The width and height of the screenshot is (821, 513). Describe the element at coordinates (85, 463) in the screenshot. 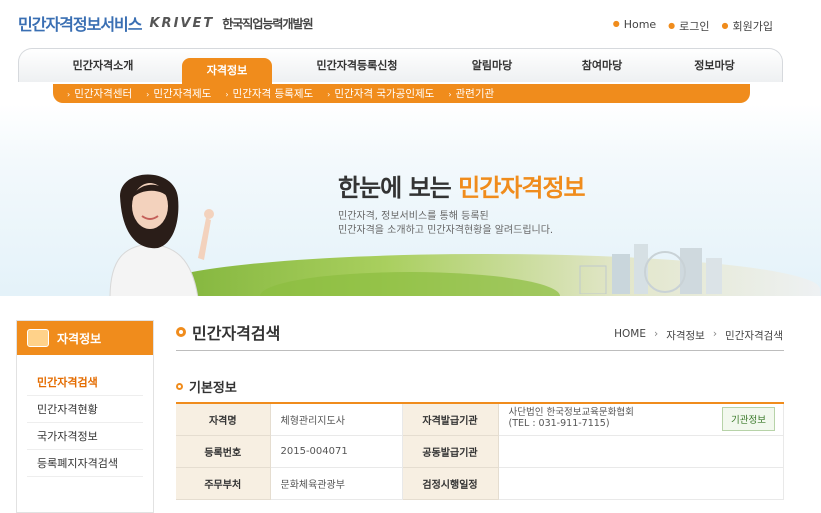

I see `sidebar-item-abolished: 등록폐지자격검색` at that location.